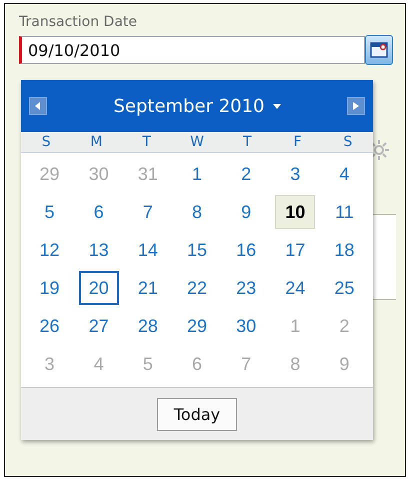 The image size is (410, 479). Describe the element at coordinates (50, 212) in the screenshot. I see `calendar-day: 5` at that location.